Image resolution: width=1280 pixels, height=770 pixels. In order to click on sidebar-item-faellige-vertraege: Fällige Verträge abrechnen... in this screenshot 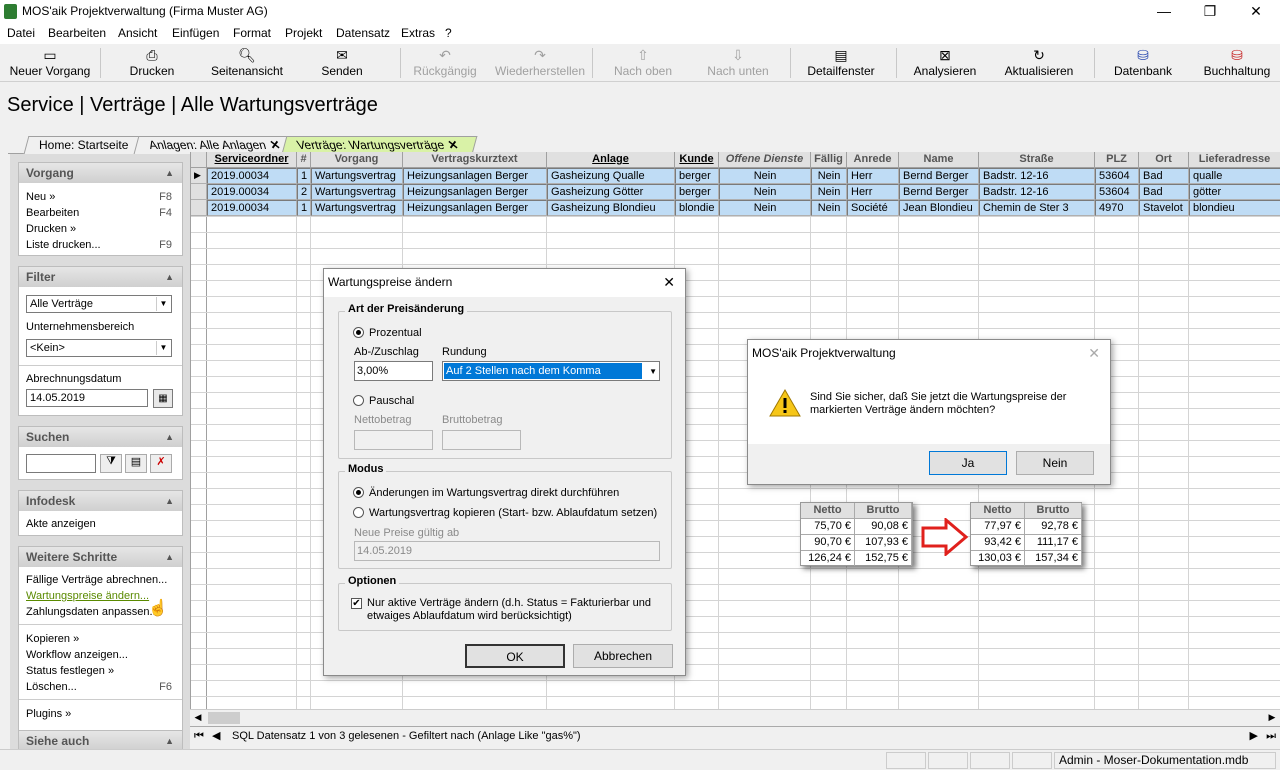, I will do `click(100, 580)`.